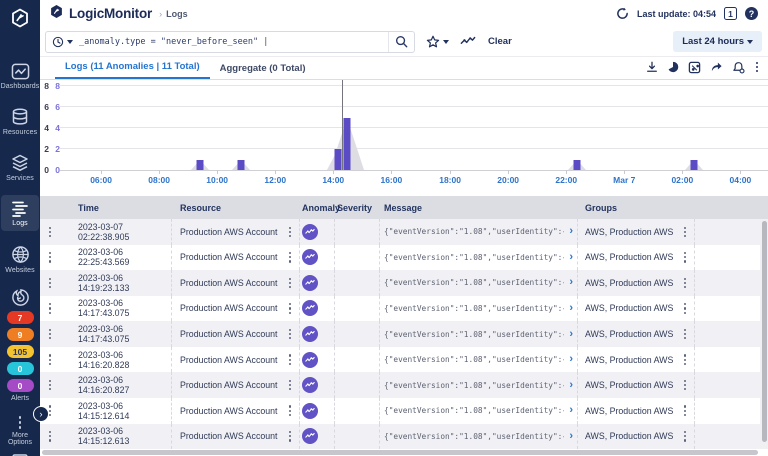 Image resolution: width=768 pixels, height=456 pixels. I want to click on col-anomaly: Anomaly, so click(320, 208).